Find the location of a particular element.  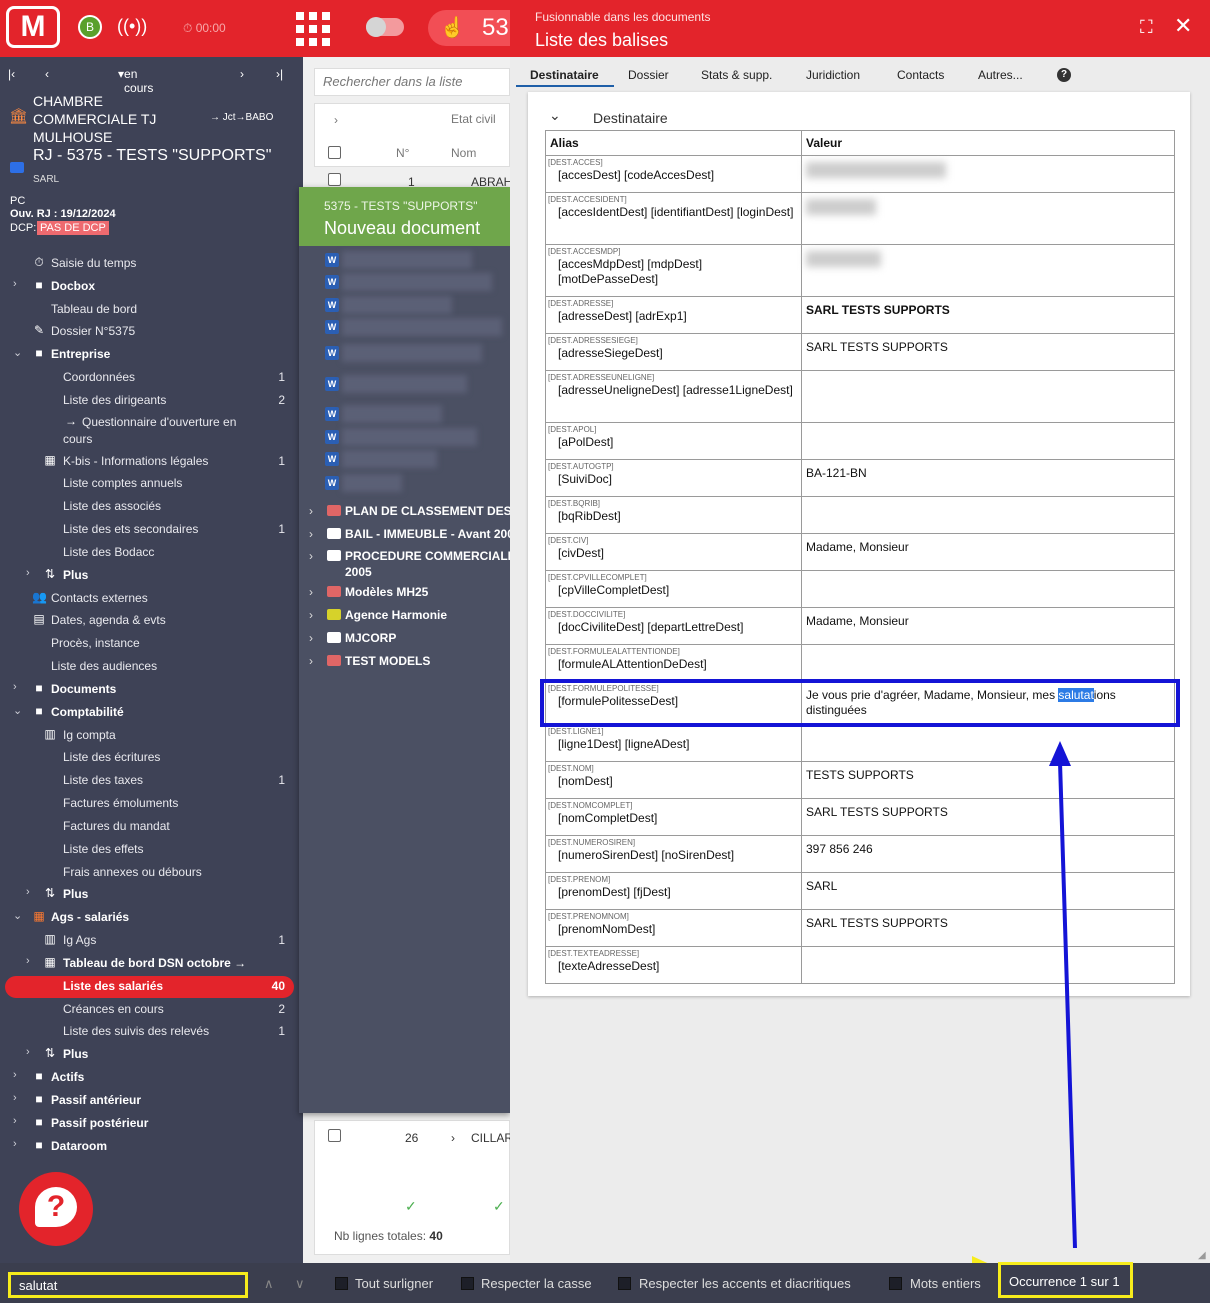

tab-contacts: Contacts is located at coordinates (920, 75).